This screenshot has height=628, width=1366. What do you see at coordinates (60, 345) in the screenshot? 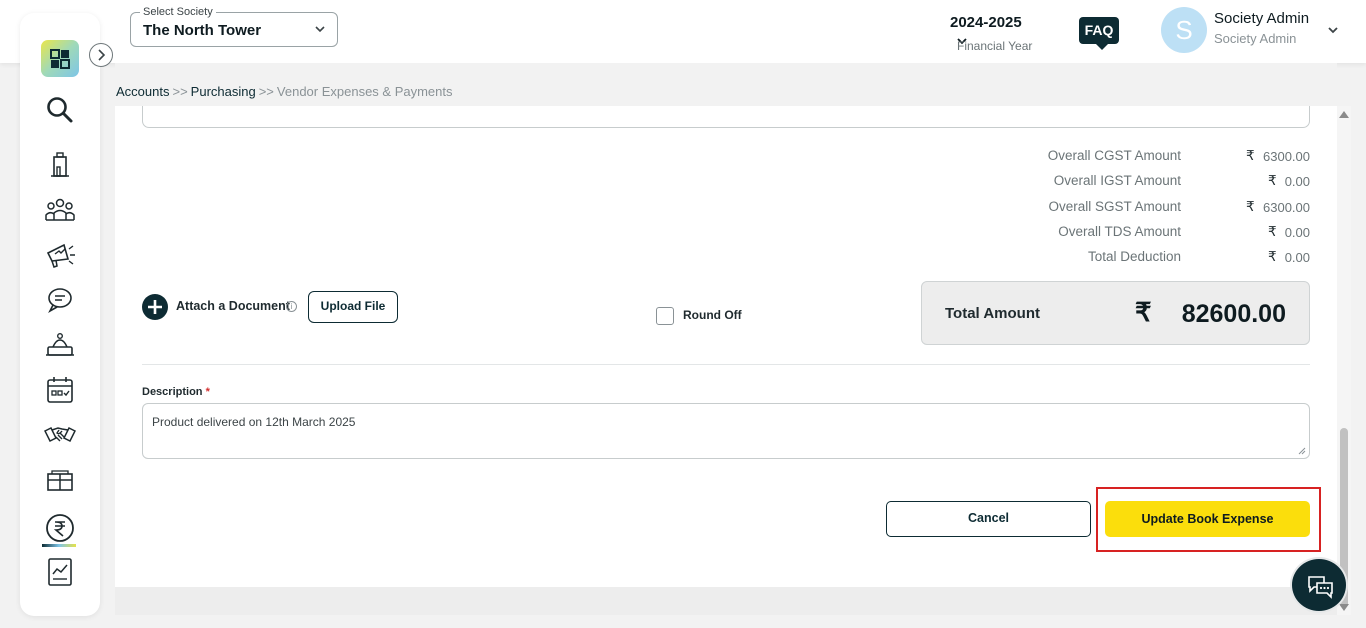
I see `service-bell-icon` at bounding box center [60, 345].